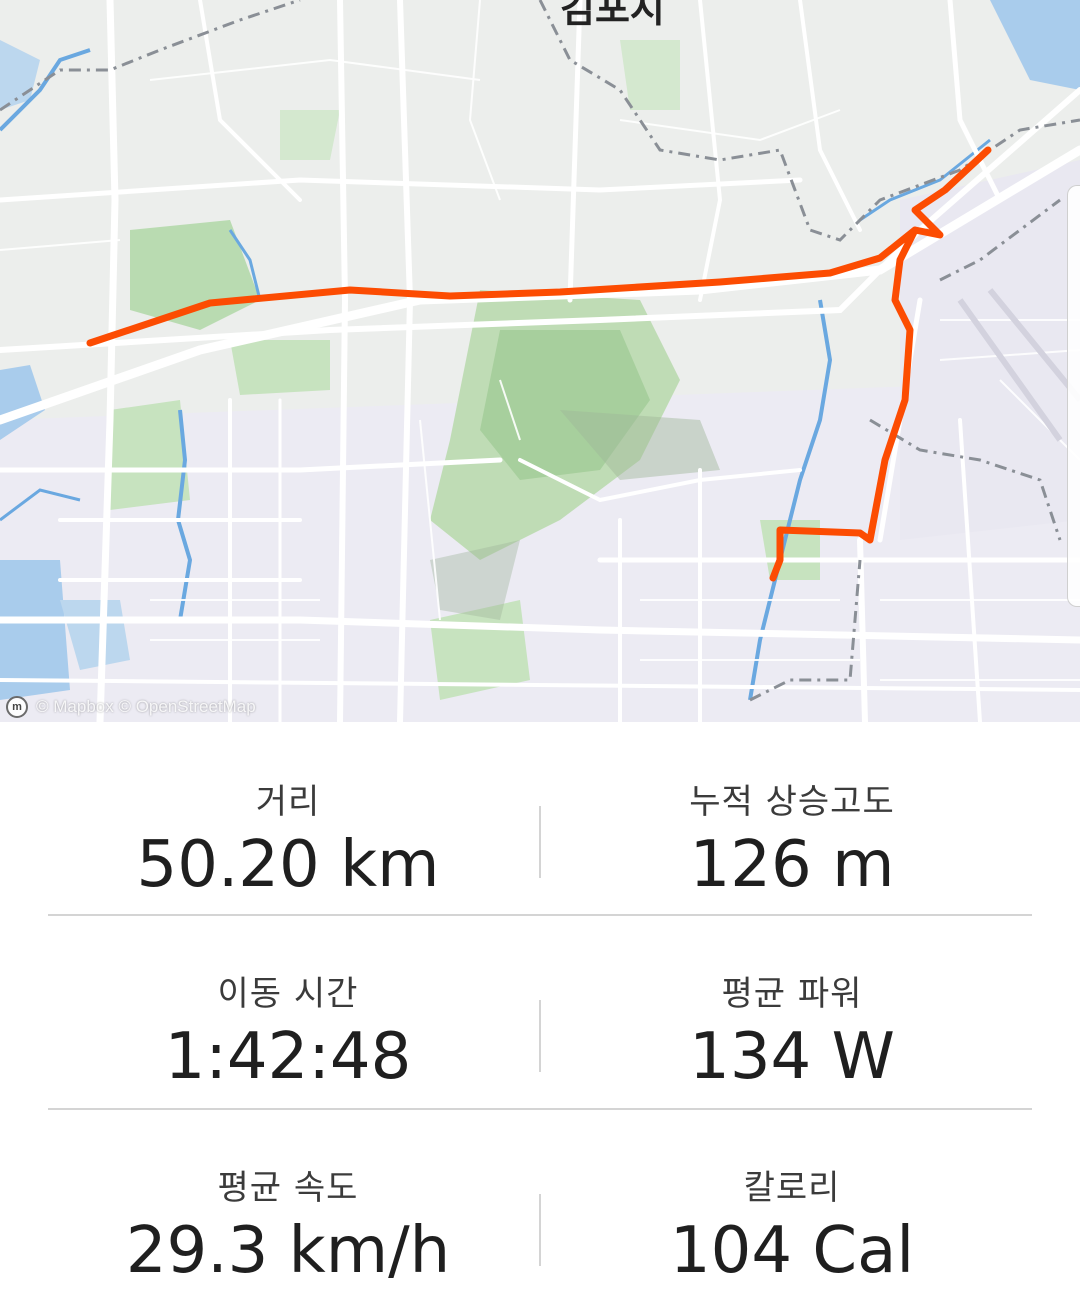 The image size is (1080, 1304). What do you see at coordinates (792, 1057) in the screenshot?
I see `stat-avg-power-value: 134 W` at bounding box center [792, 1057].